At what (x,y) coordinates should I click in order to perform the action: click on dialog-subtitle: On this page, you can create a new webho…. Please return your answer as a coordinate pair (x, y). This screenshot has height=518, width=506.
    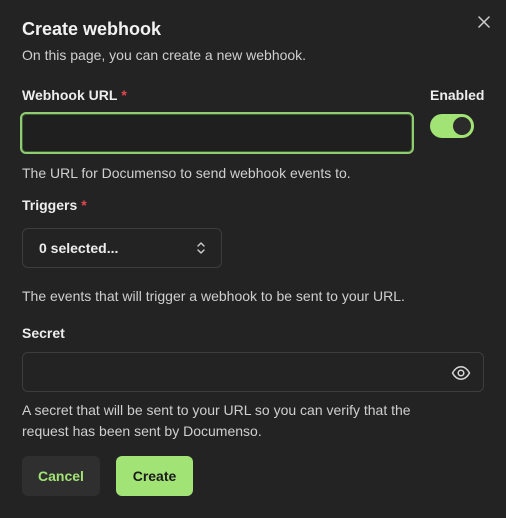
    Looking at the image, I should click on (164, 55).